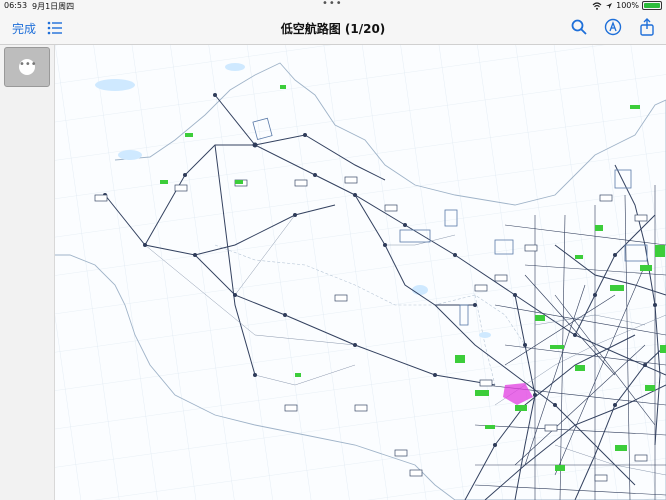 This screenshot has width=666, height=500. I want to click on more-icon: •••, so click(28, 67).